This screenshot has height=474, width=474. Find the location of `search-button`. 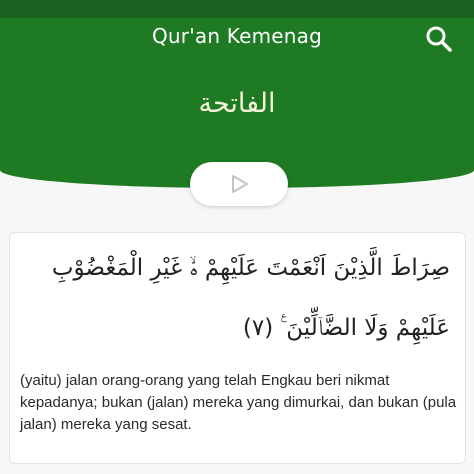

search-button is located at coordinates (439, 39).